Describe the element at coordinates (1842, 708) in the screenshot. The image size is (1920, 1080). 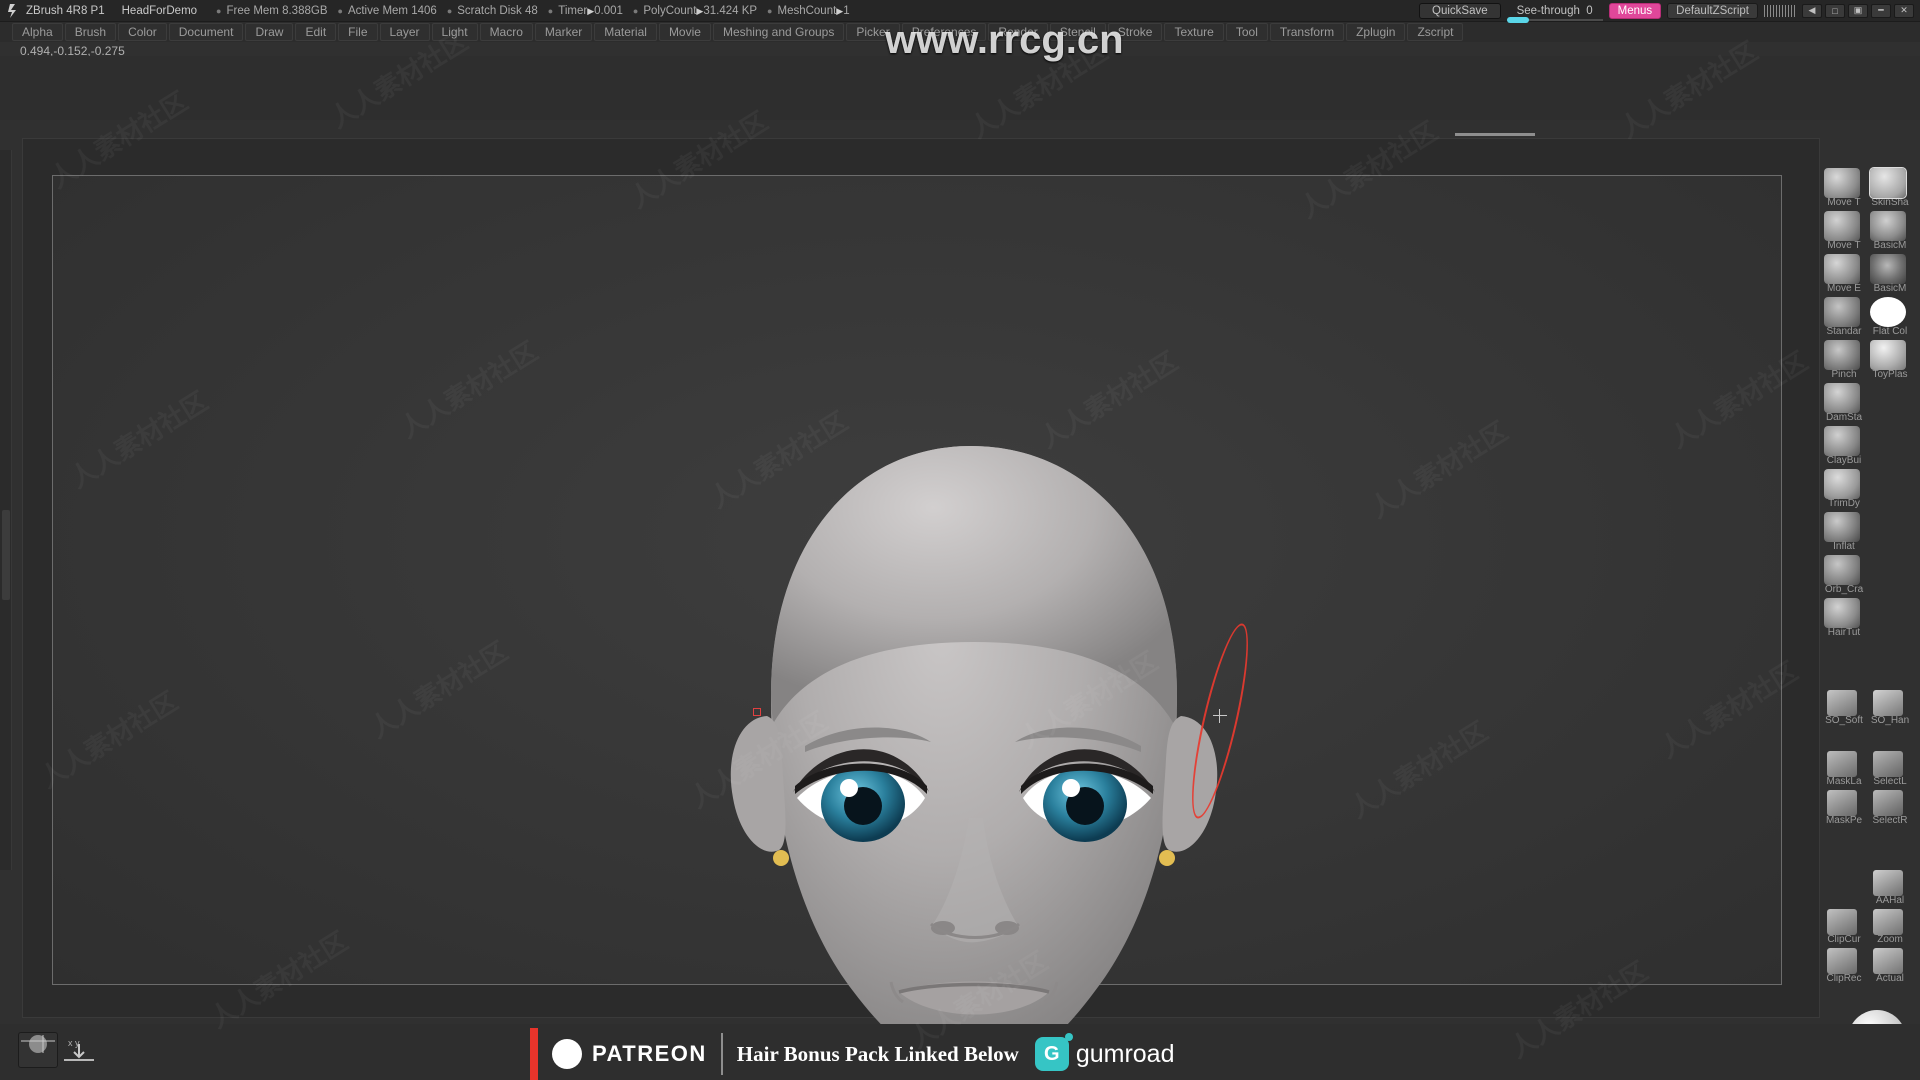
I see `stroke-so-soft-icon: SO_Soft` at that location.